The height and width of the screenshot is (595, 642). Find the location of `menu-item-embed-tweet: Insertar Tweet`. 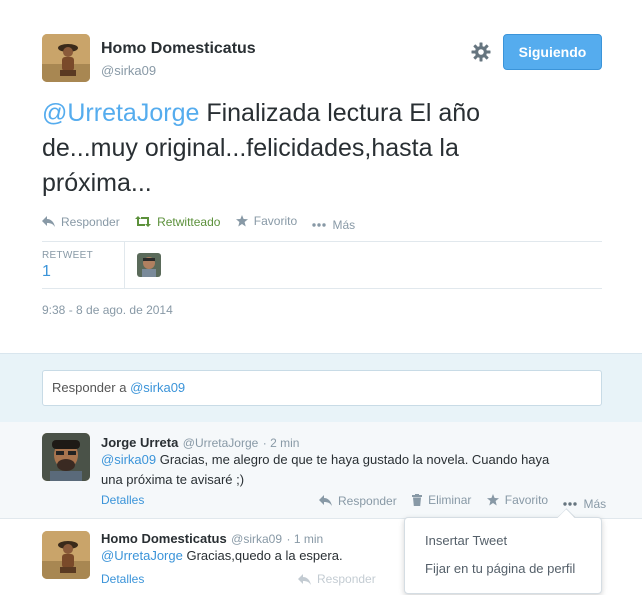

menu-item-embed-tweet: Insertar Tweet is located at coordinates (503, 541).